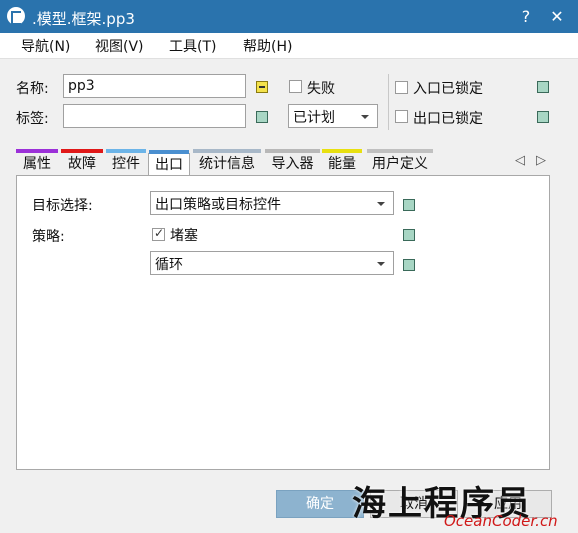 The image size is (578, 533). I want to click on divider, so click(388, 102).